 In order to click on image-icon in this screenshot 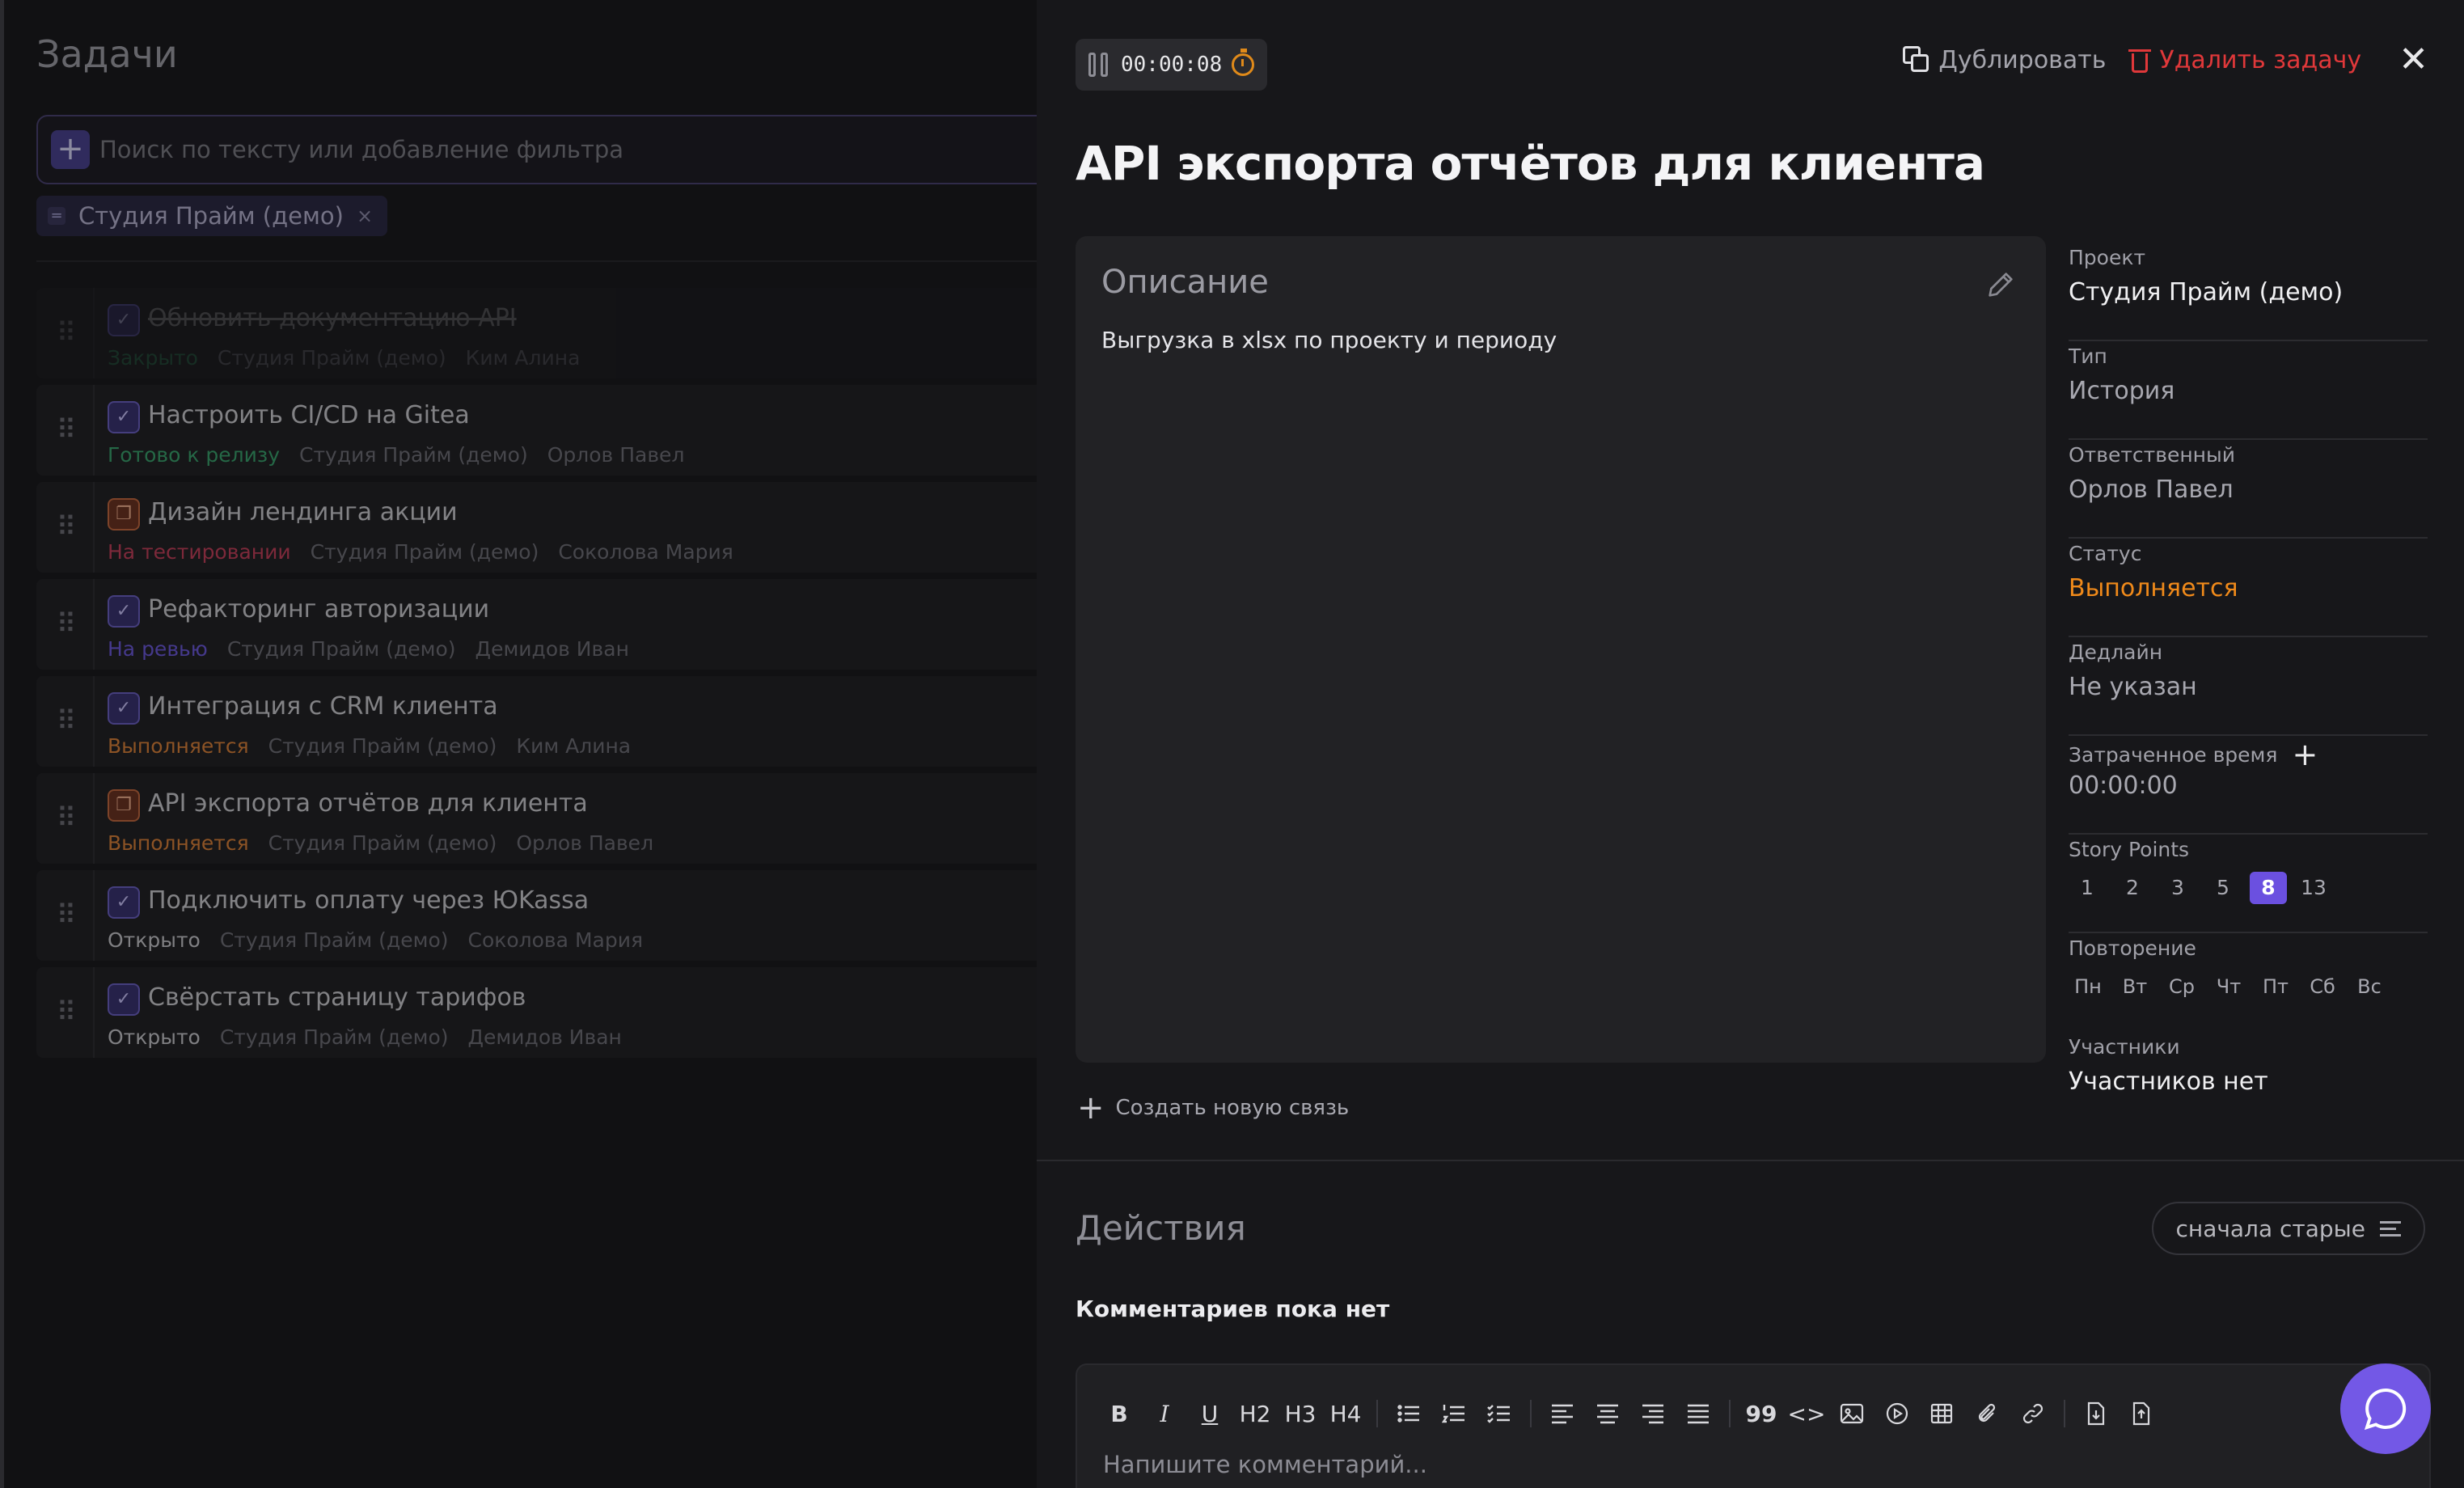, I will do `click(1852, 1413)`.